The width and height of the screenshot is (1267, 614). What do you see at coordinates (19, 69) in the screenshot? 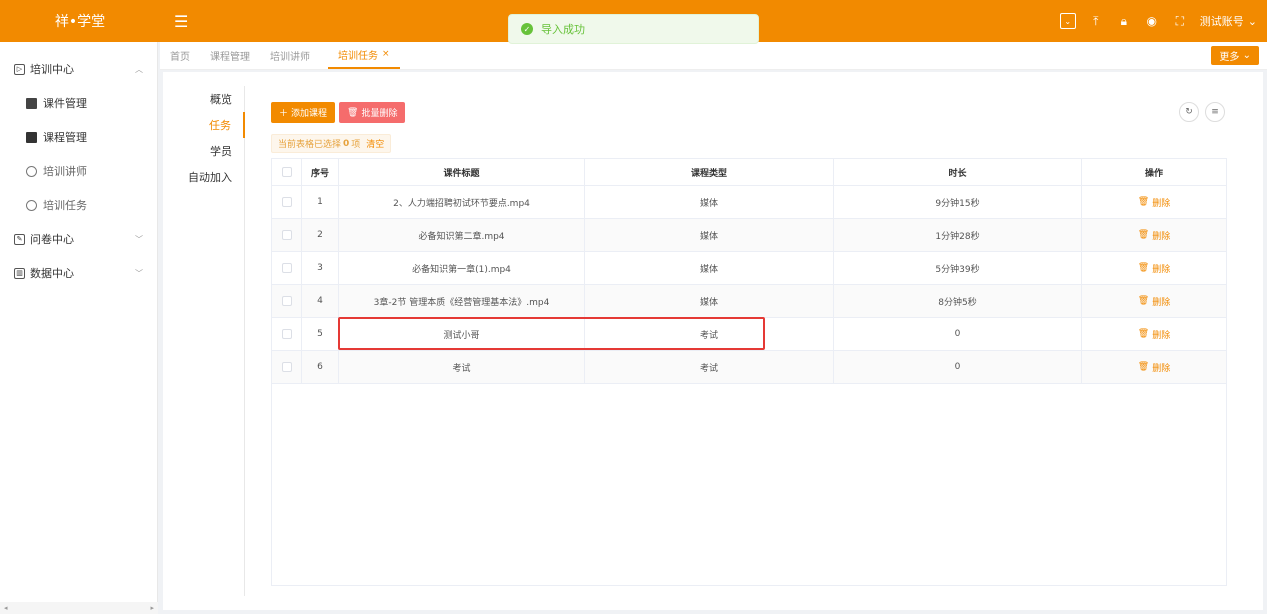
I see `training-center-icon: ▷` at bounding box center [19, 69].